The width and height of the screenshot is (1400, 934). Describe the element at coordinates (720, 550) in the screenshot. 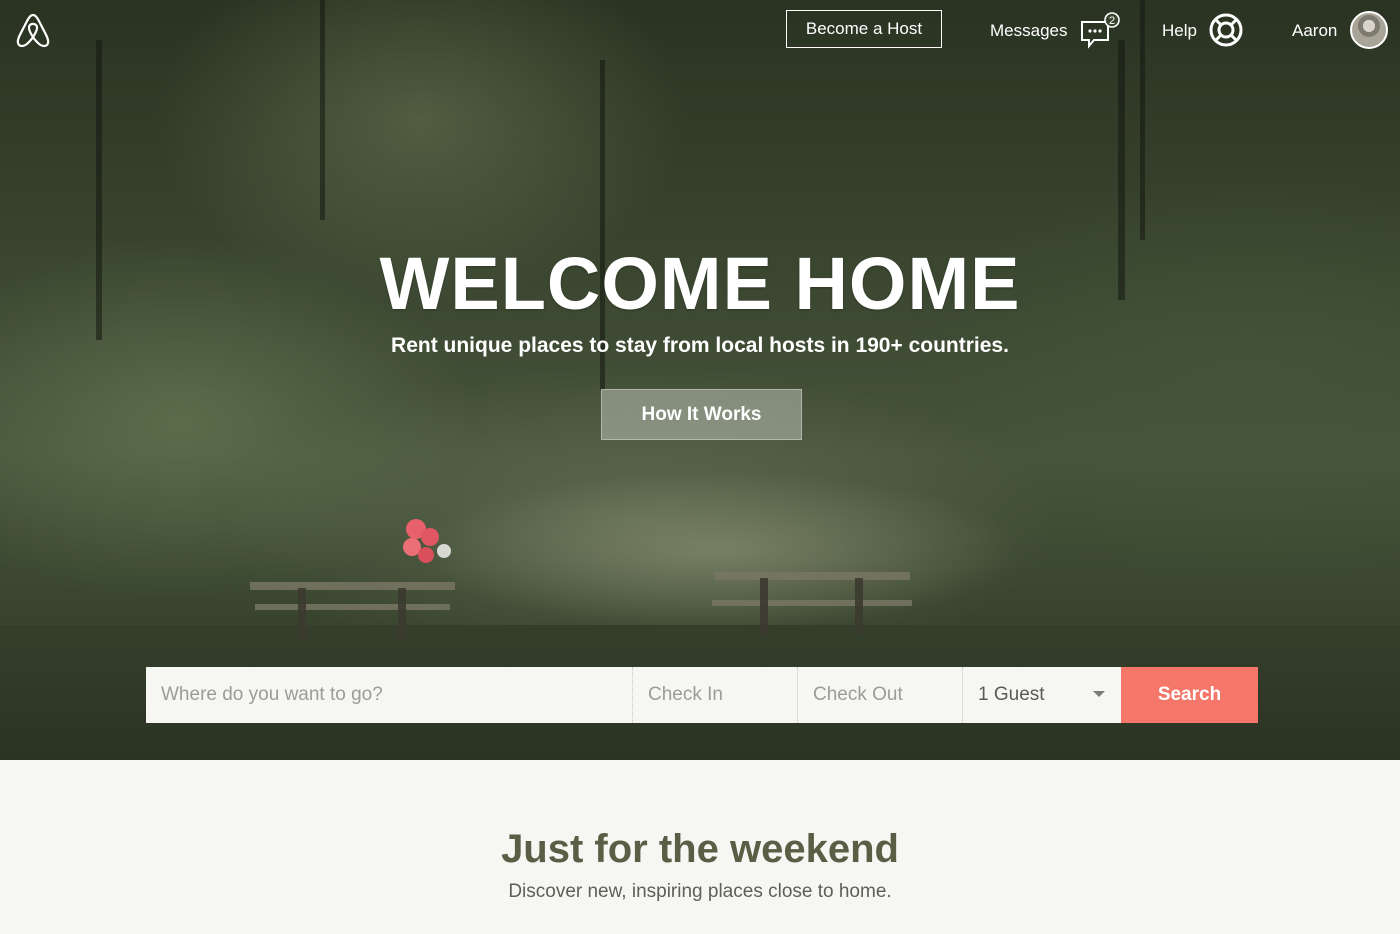

I see `hero-clearing` at that location.